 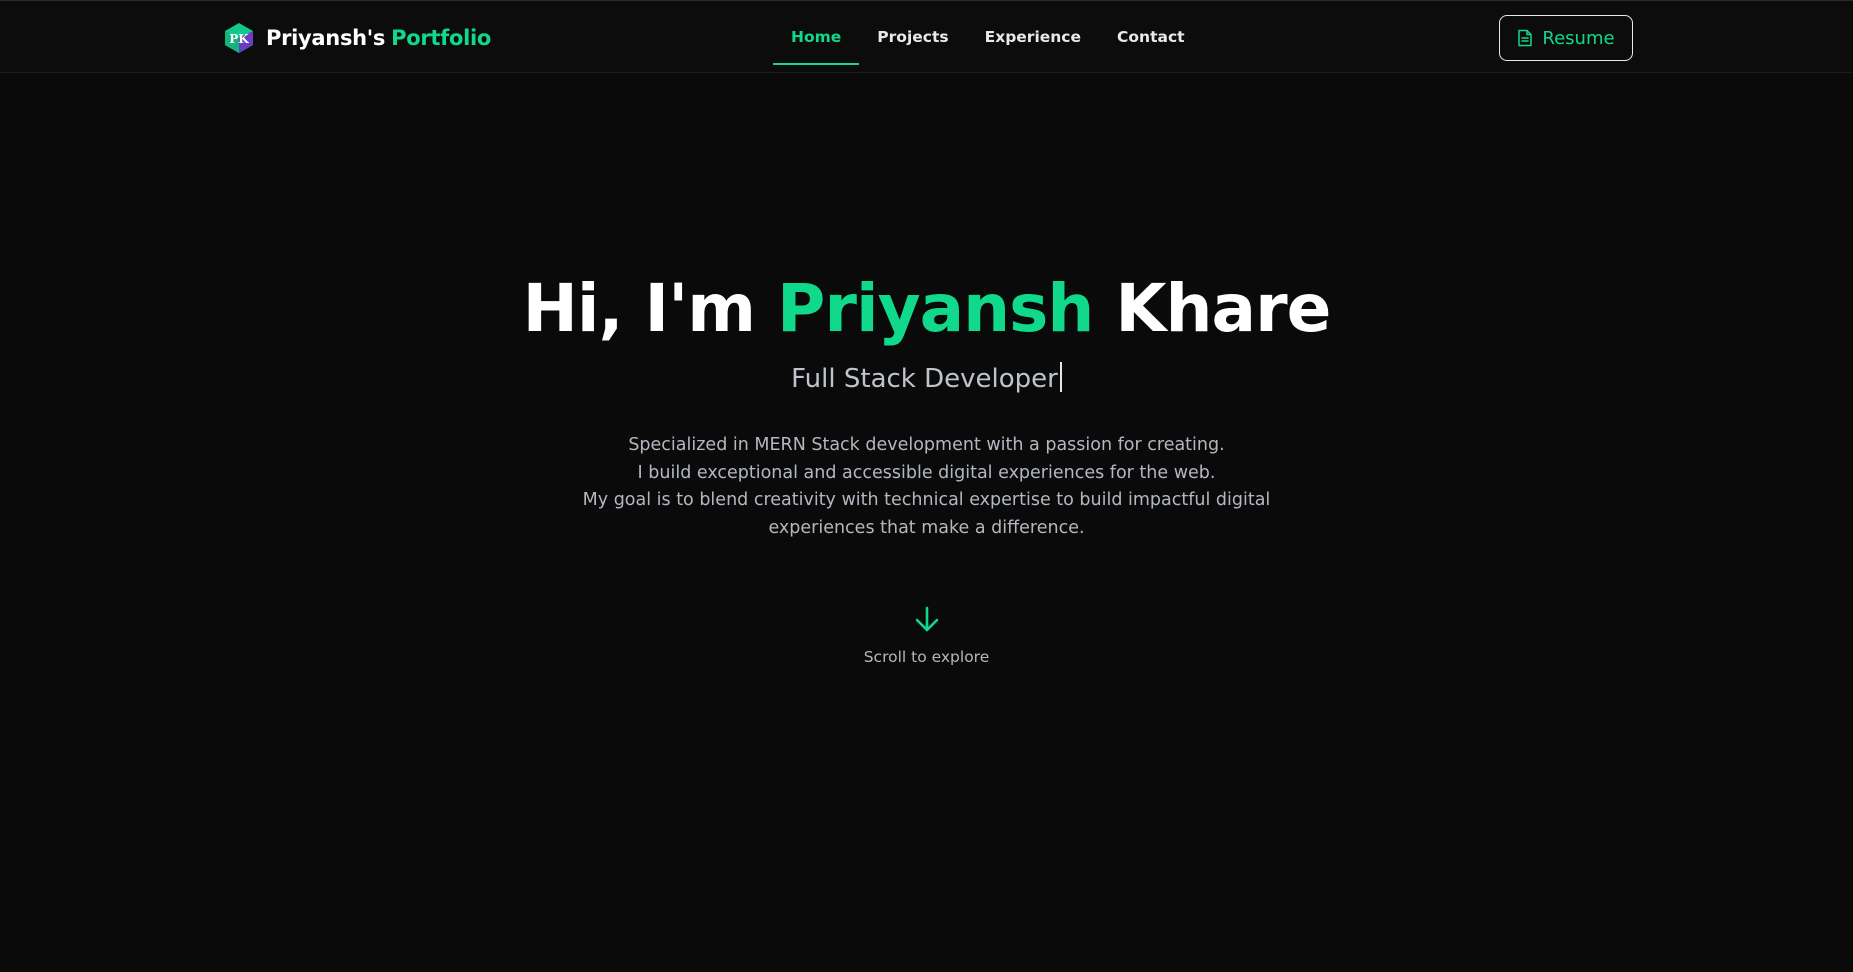 I want to click on hero-last-name: Khare, so click(x=1223, y=308).